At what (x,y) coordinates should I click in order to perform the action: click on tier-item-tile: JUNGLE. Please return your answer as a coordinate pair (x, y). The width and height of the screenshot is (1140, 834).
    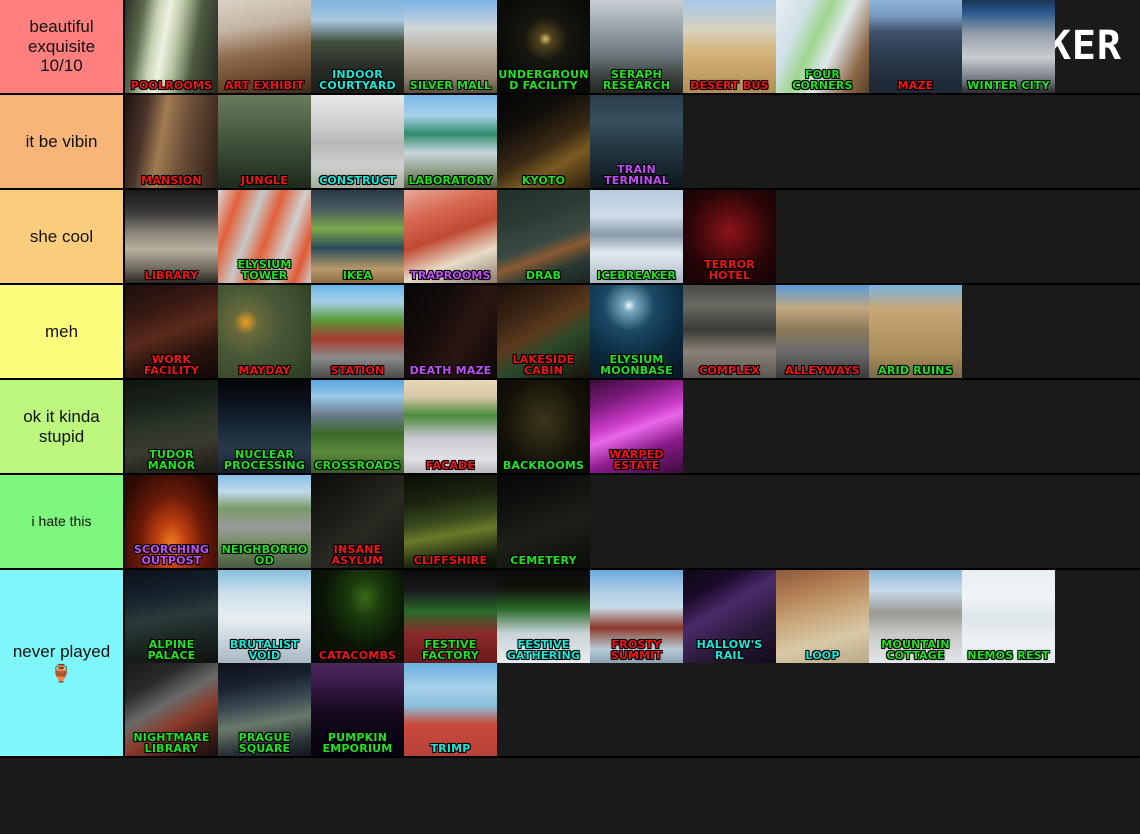
    Looking at the image, I should click on (264, 141).